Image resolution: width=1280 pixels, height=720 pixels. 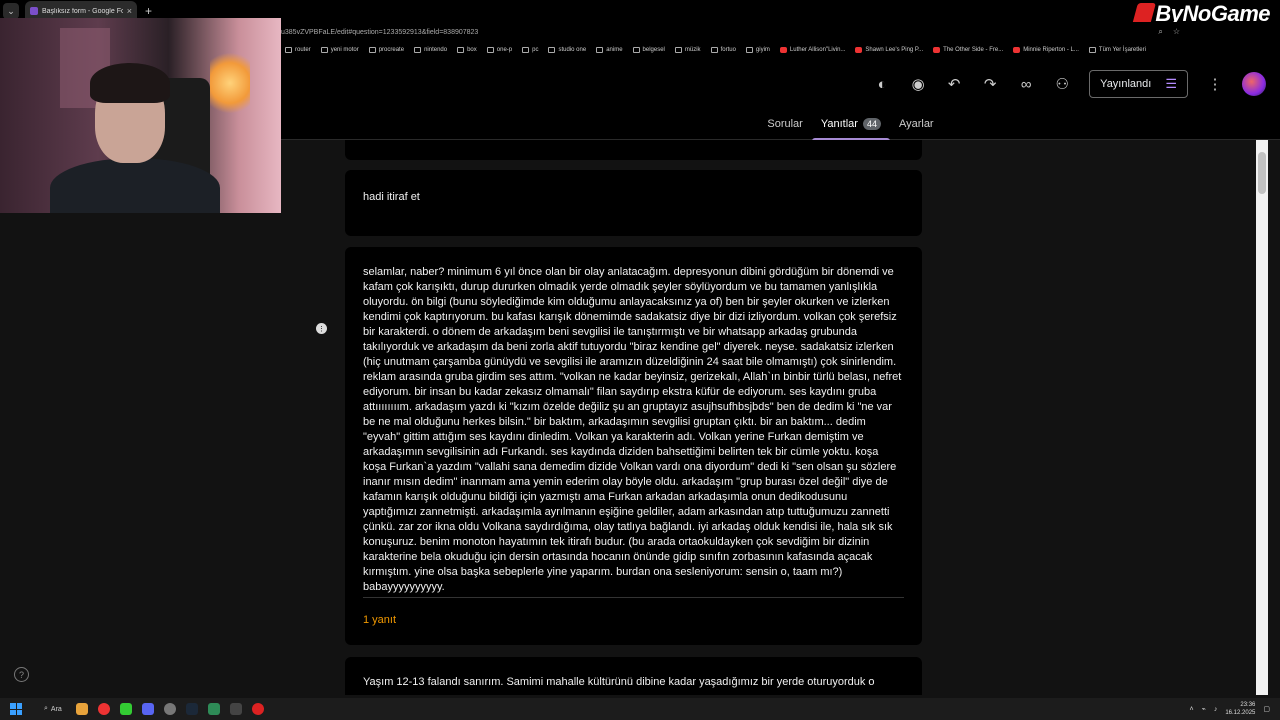 I want to click on forms-toolbar: ◐ ◉ ↶ ↷ ∞ ⚇ Yayınlandı ☰ ⋮, so click(x=1069, y=84).